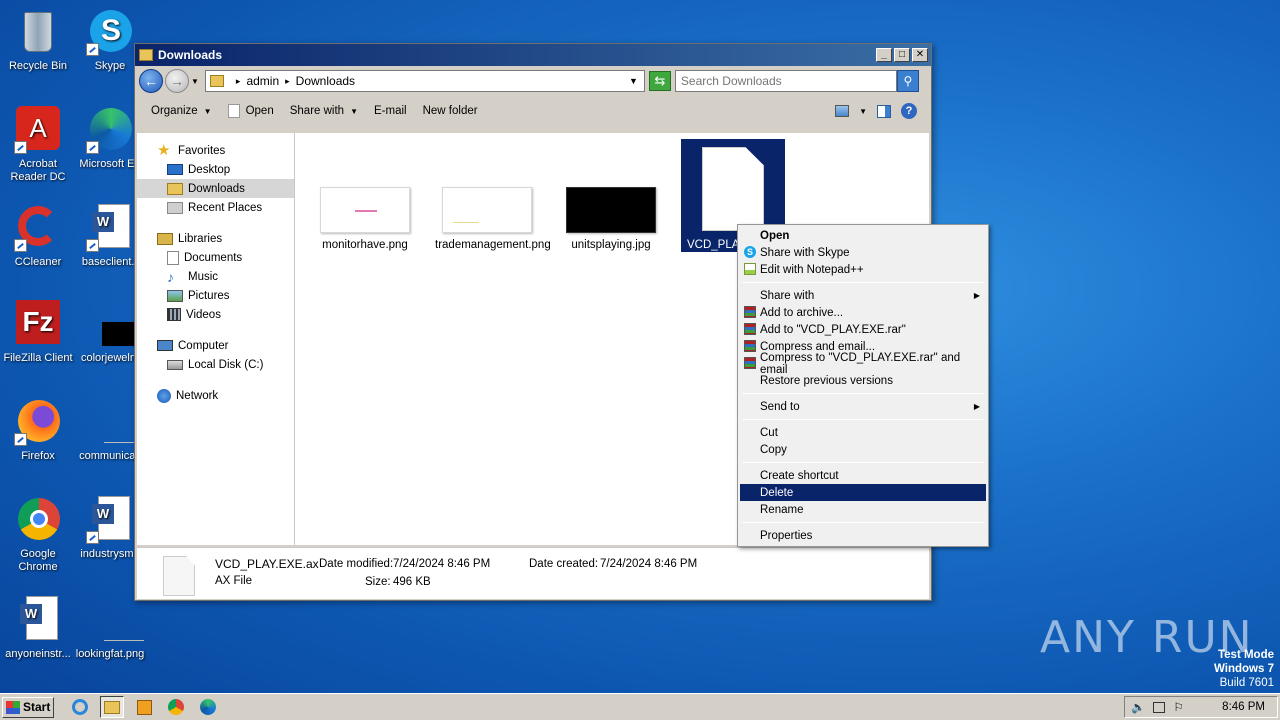  What do you see at coordinates (863, 432) in the screenshot?
I see `menu-item-cut: Cut` at bounding box center [863, 432].